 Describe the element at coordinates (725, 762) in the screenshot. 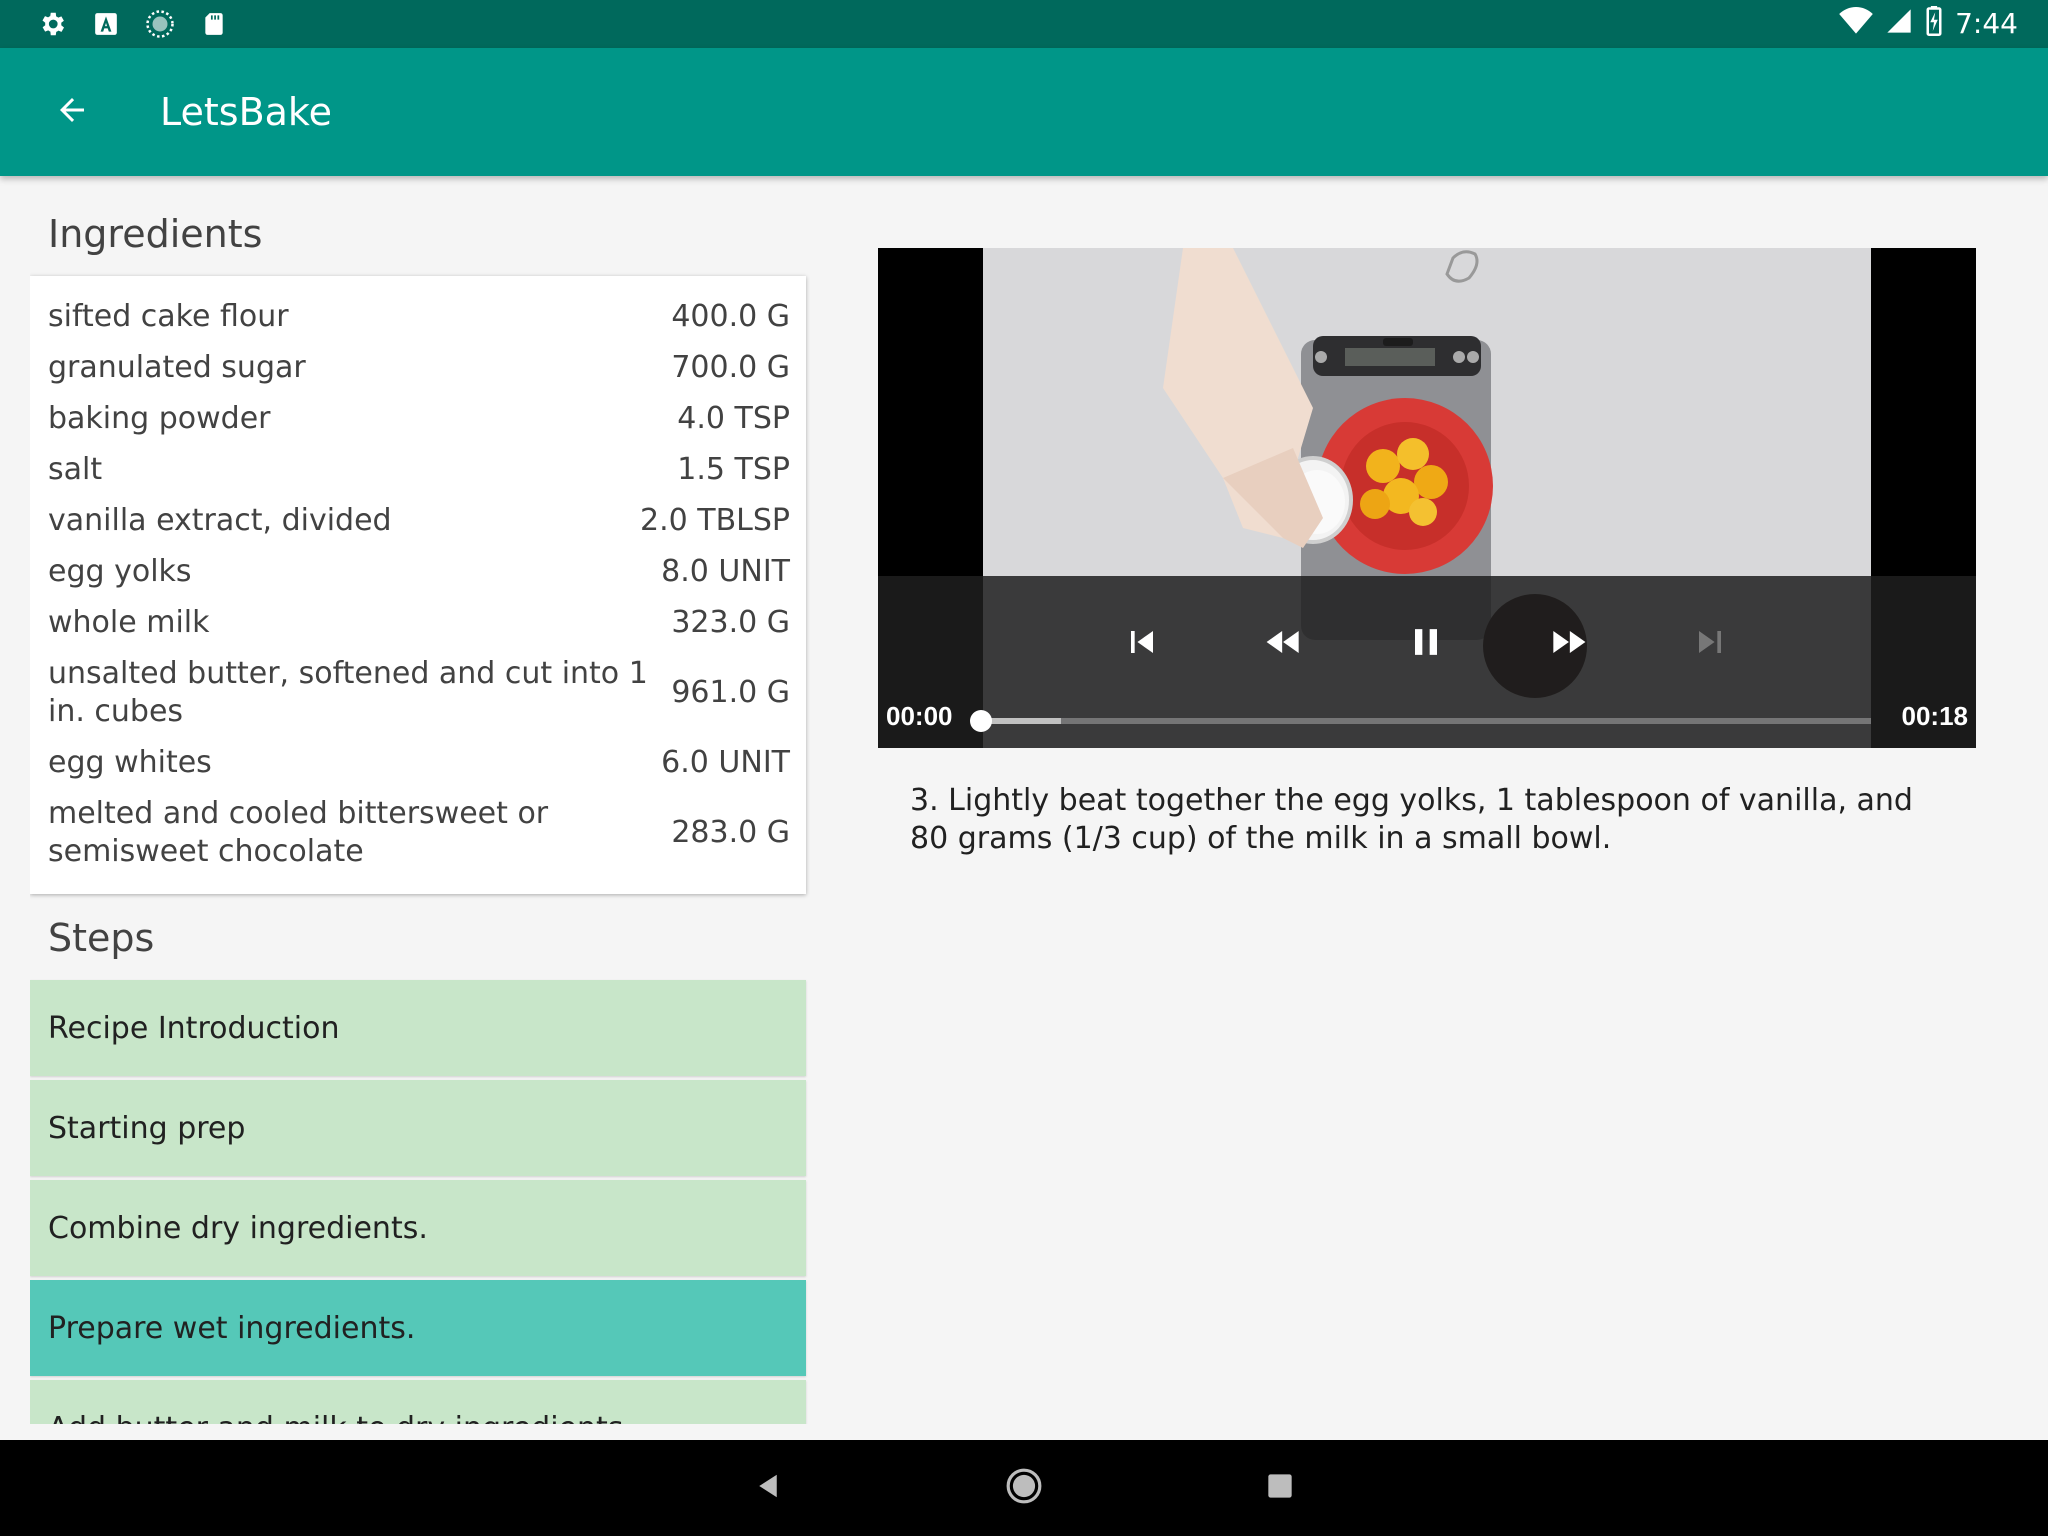

I see `ingredient-quantity: 6.0 UNIT` at that location.